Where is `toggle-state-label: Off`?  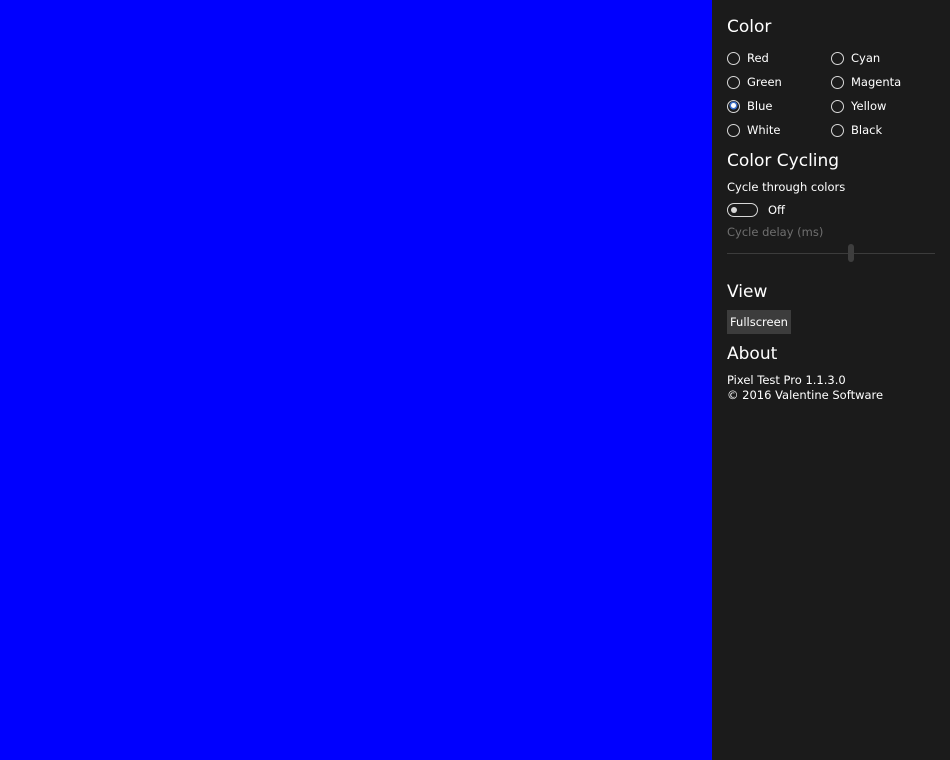
toggle-state-label: Off is located at coordinates (776, 210).